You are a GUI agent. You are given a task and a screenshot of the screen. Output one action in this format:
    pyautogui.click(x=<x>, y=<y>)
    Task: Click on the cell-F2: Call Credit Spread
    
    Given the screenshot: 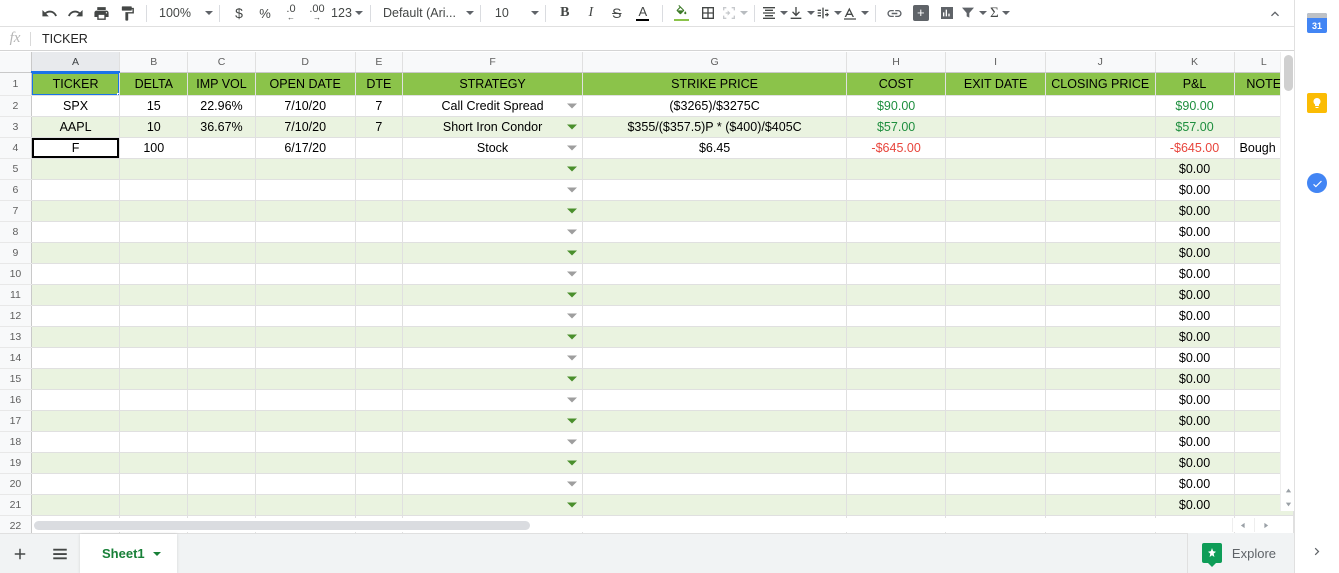 What is the action you would take?
    pyautogui.click(x=493, y=106)
    